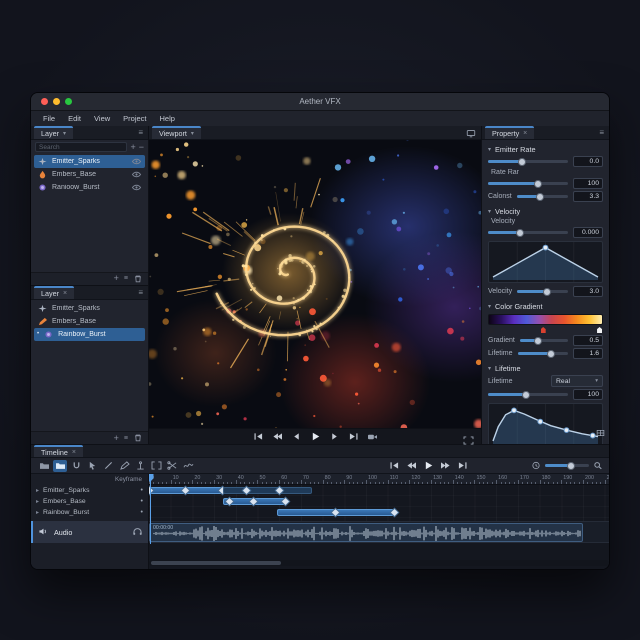  Describe the element at coordinates (536, 466) in the screenshot. I see `clock-icon` at that location.